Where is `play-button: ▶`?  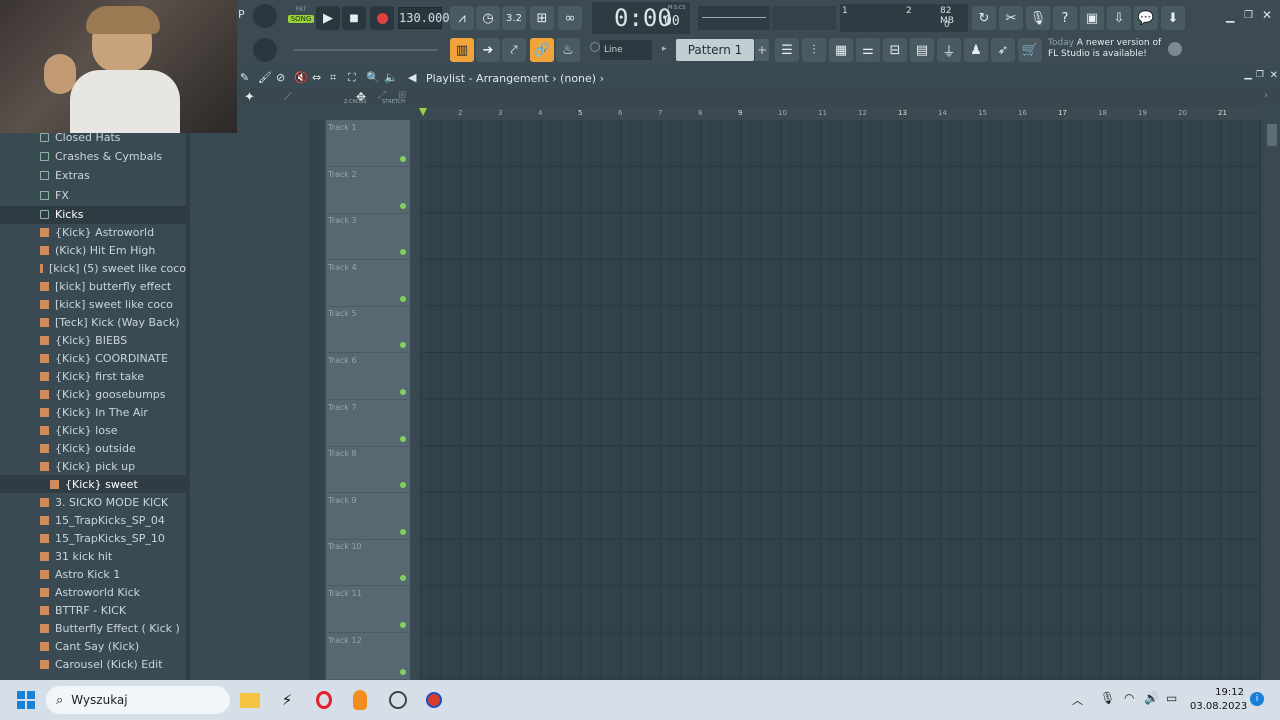
play-button: ▶ is located at coordinates (328, 18).